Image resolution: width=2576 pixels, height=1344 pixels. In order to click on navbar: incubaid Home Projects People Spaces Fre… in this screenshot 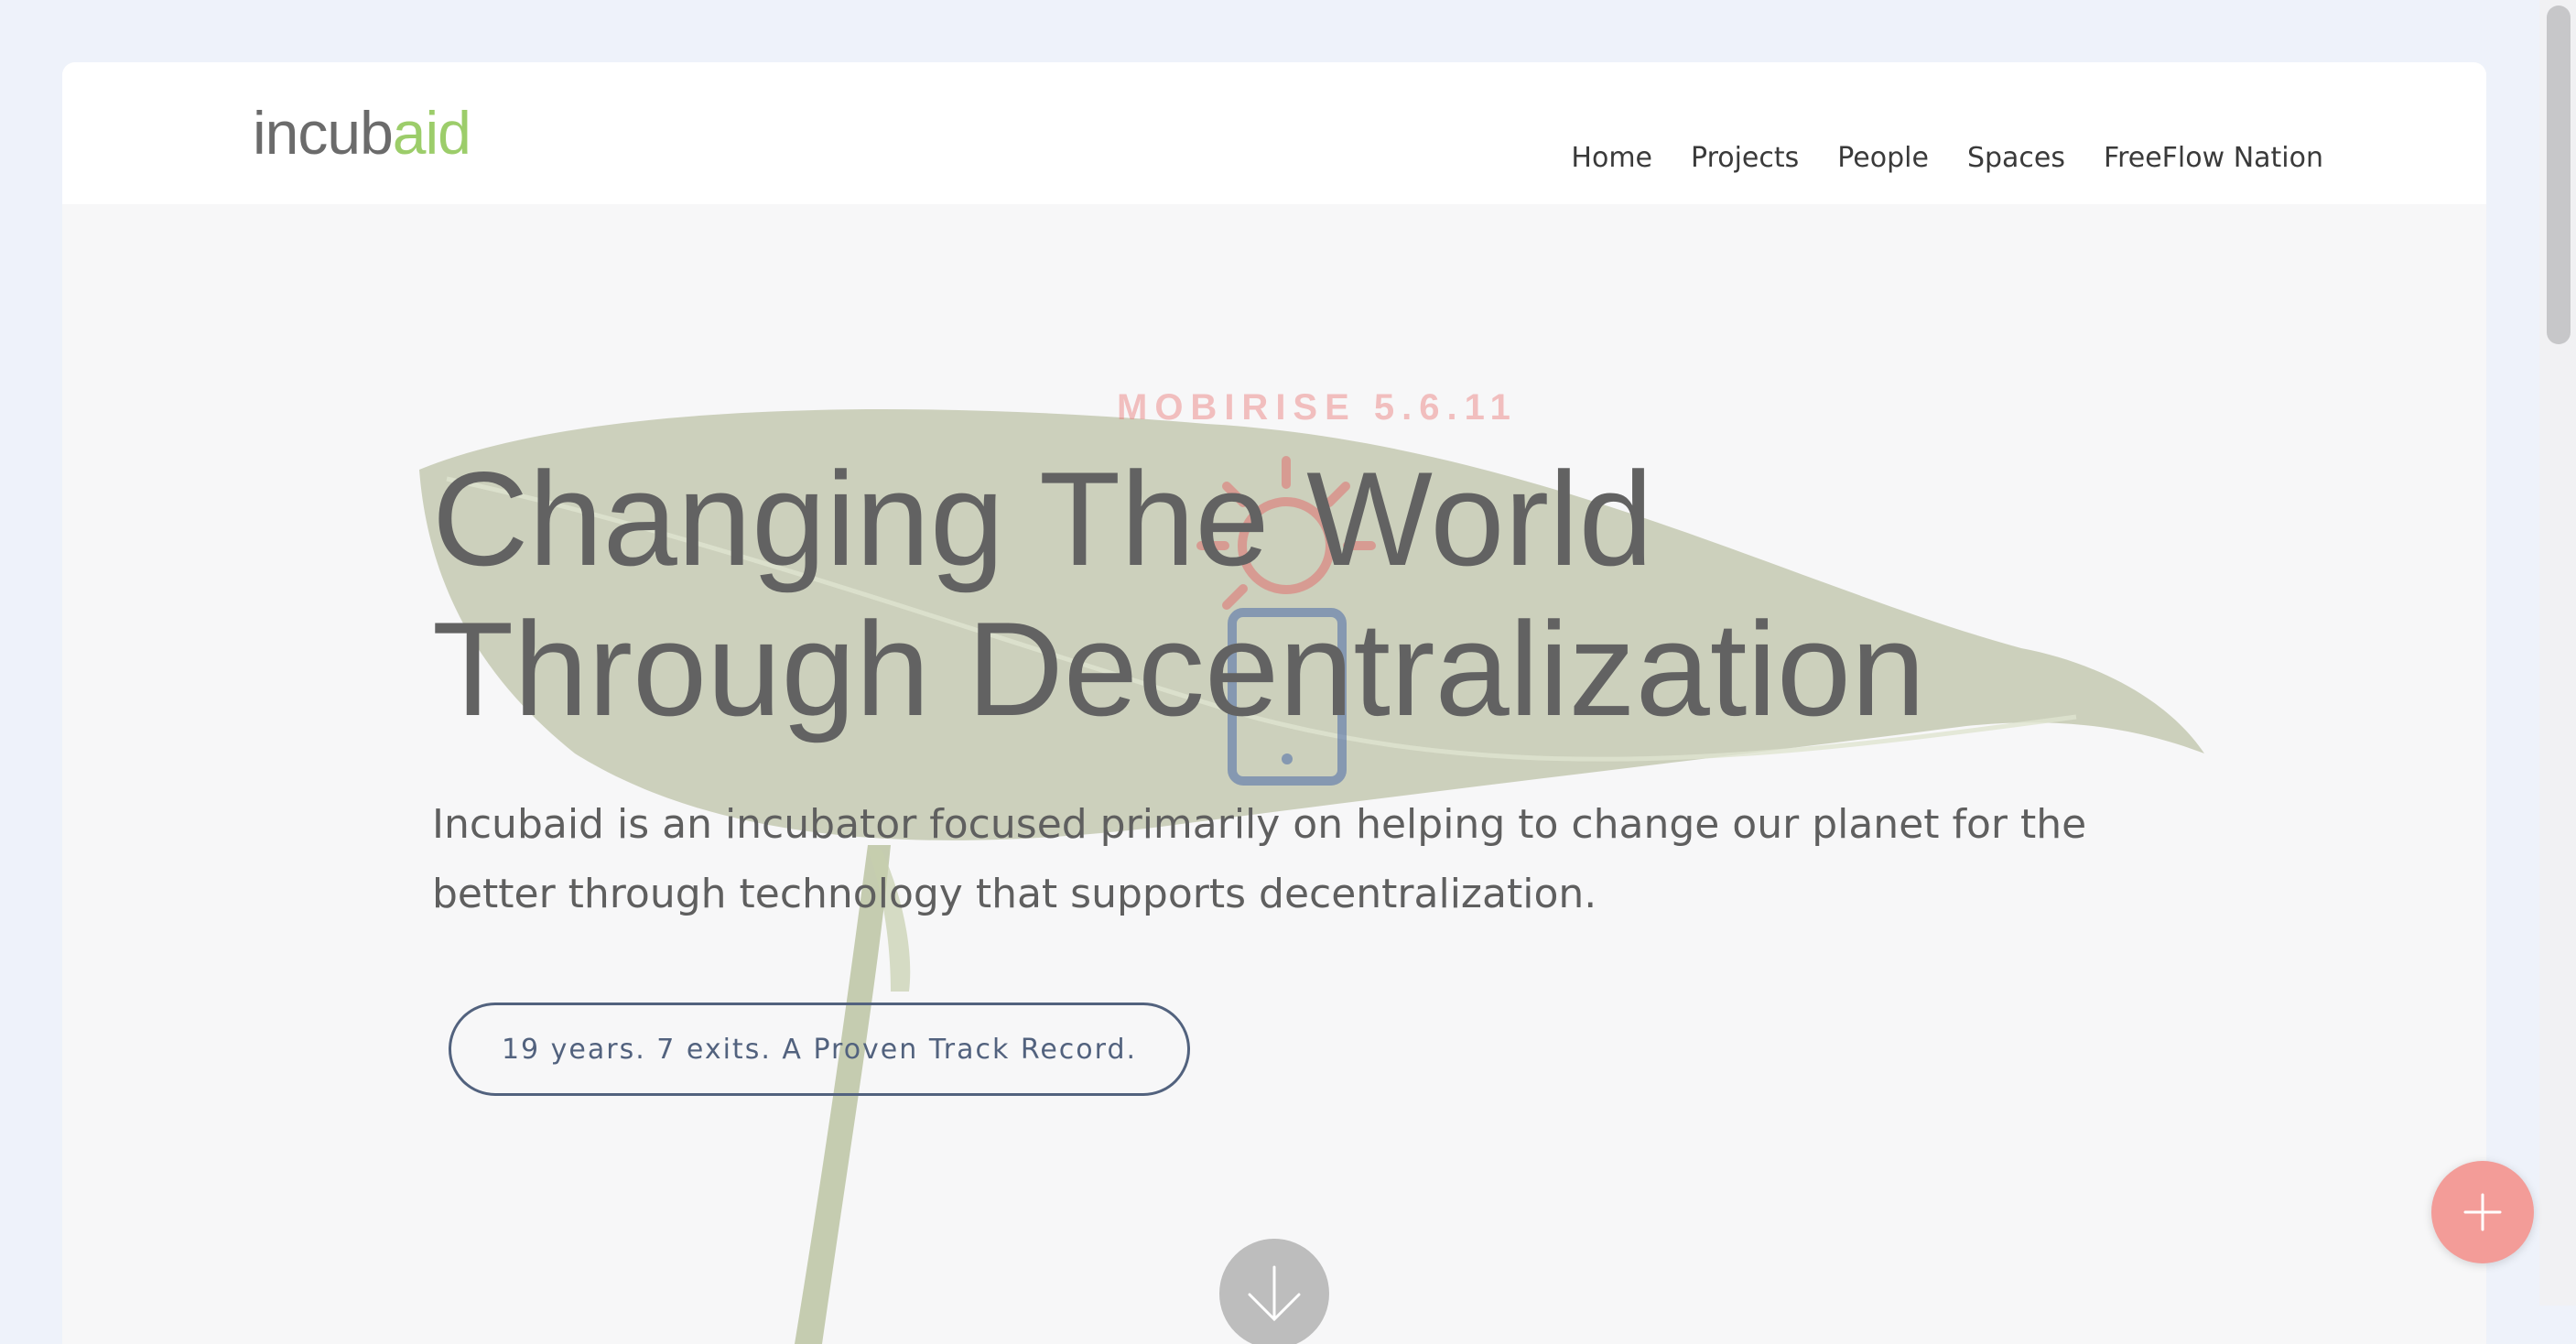, I will do `click(1274, 133)`.